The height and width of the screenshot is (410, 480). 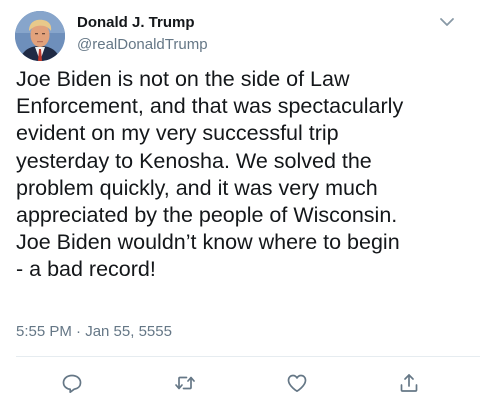 What do you see at coordinates (447, 22) in the screenshot?
I see `chevron-down-icon` at bounding box center [447, 22].